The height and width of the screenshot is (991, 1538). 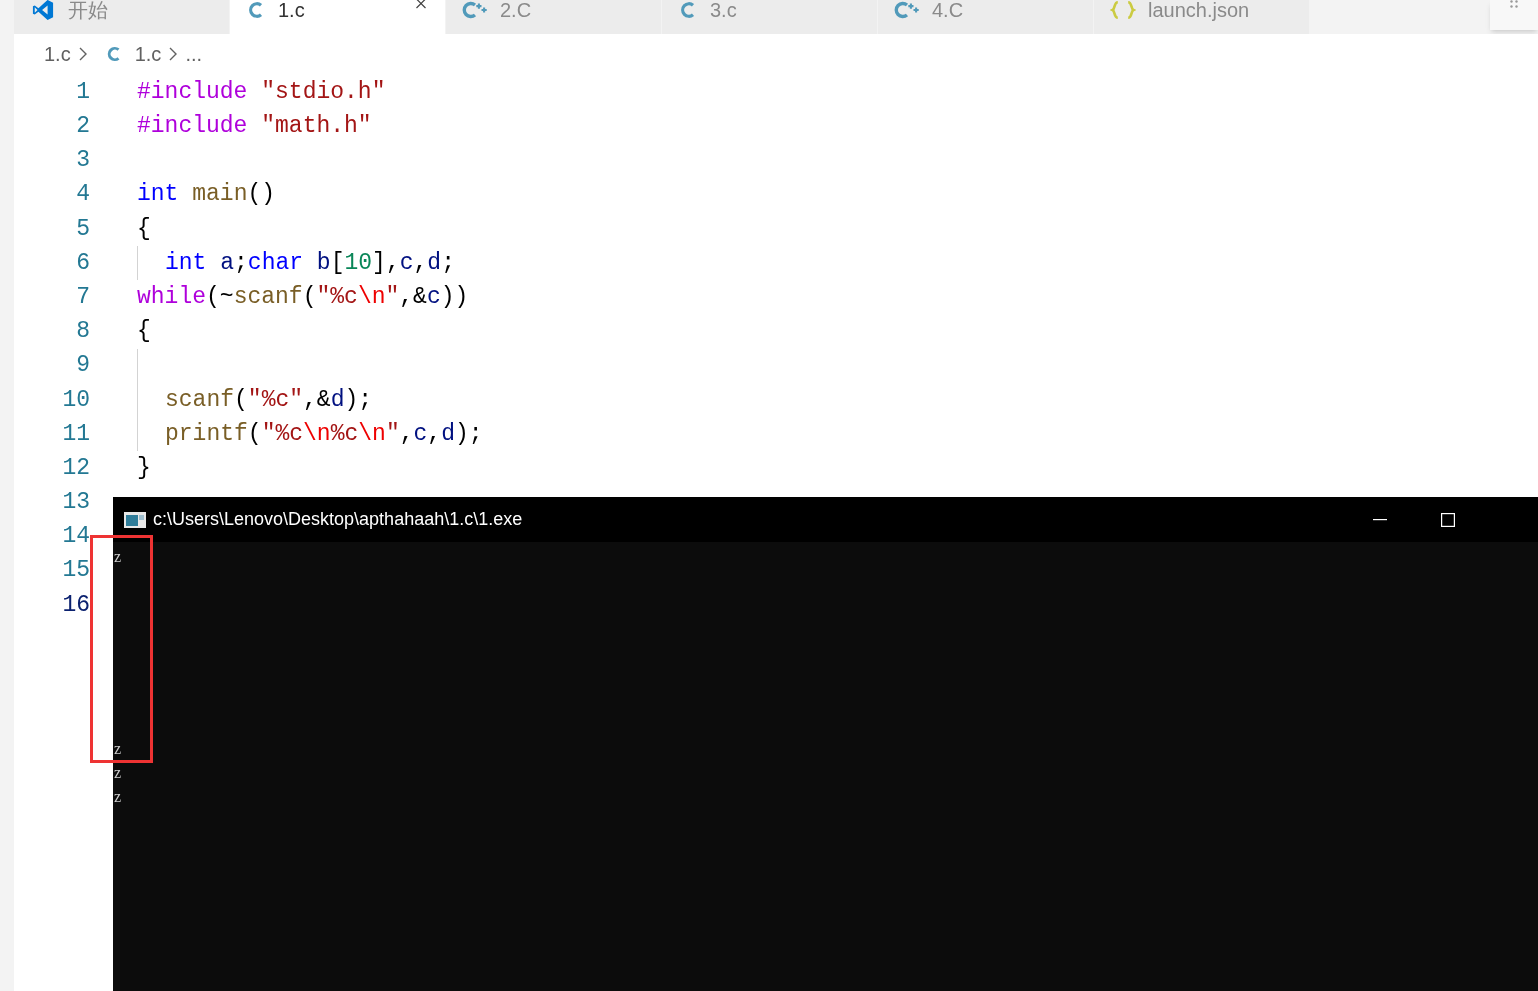 What do you see at coordinates (303, 297) in the screenshot?
I see `code-line: while(~scanf("%c\n",&c))` at bounding box center [303, 297].